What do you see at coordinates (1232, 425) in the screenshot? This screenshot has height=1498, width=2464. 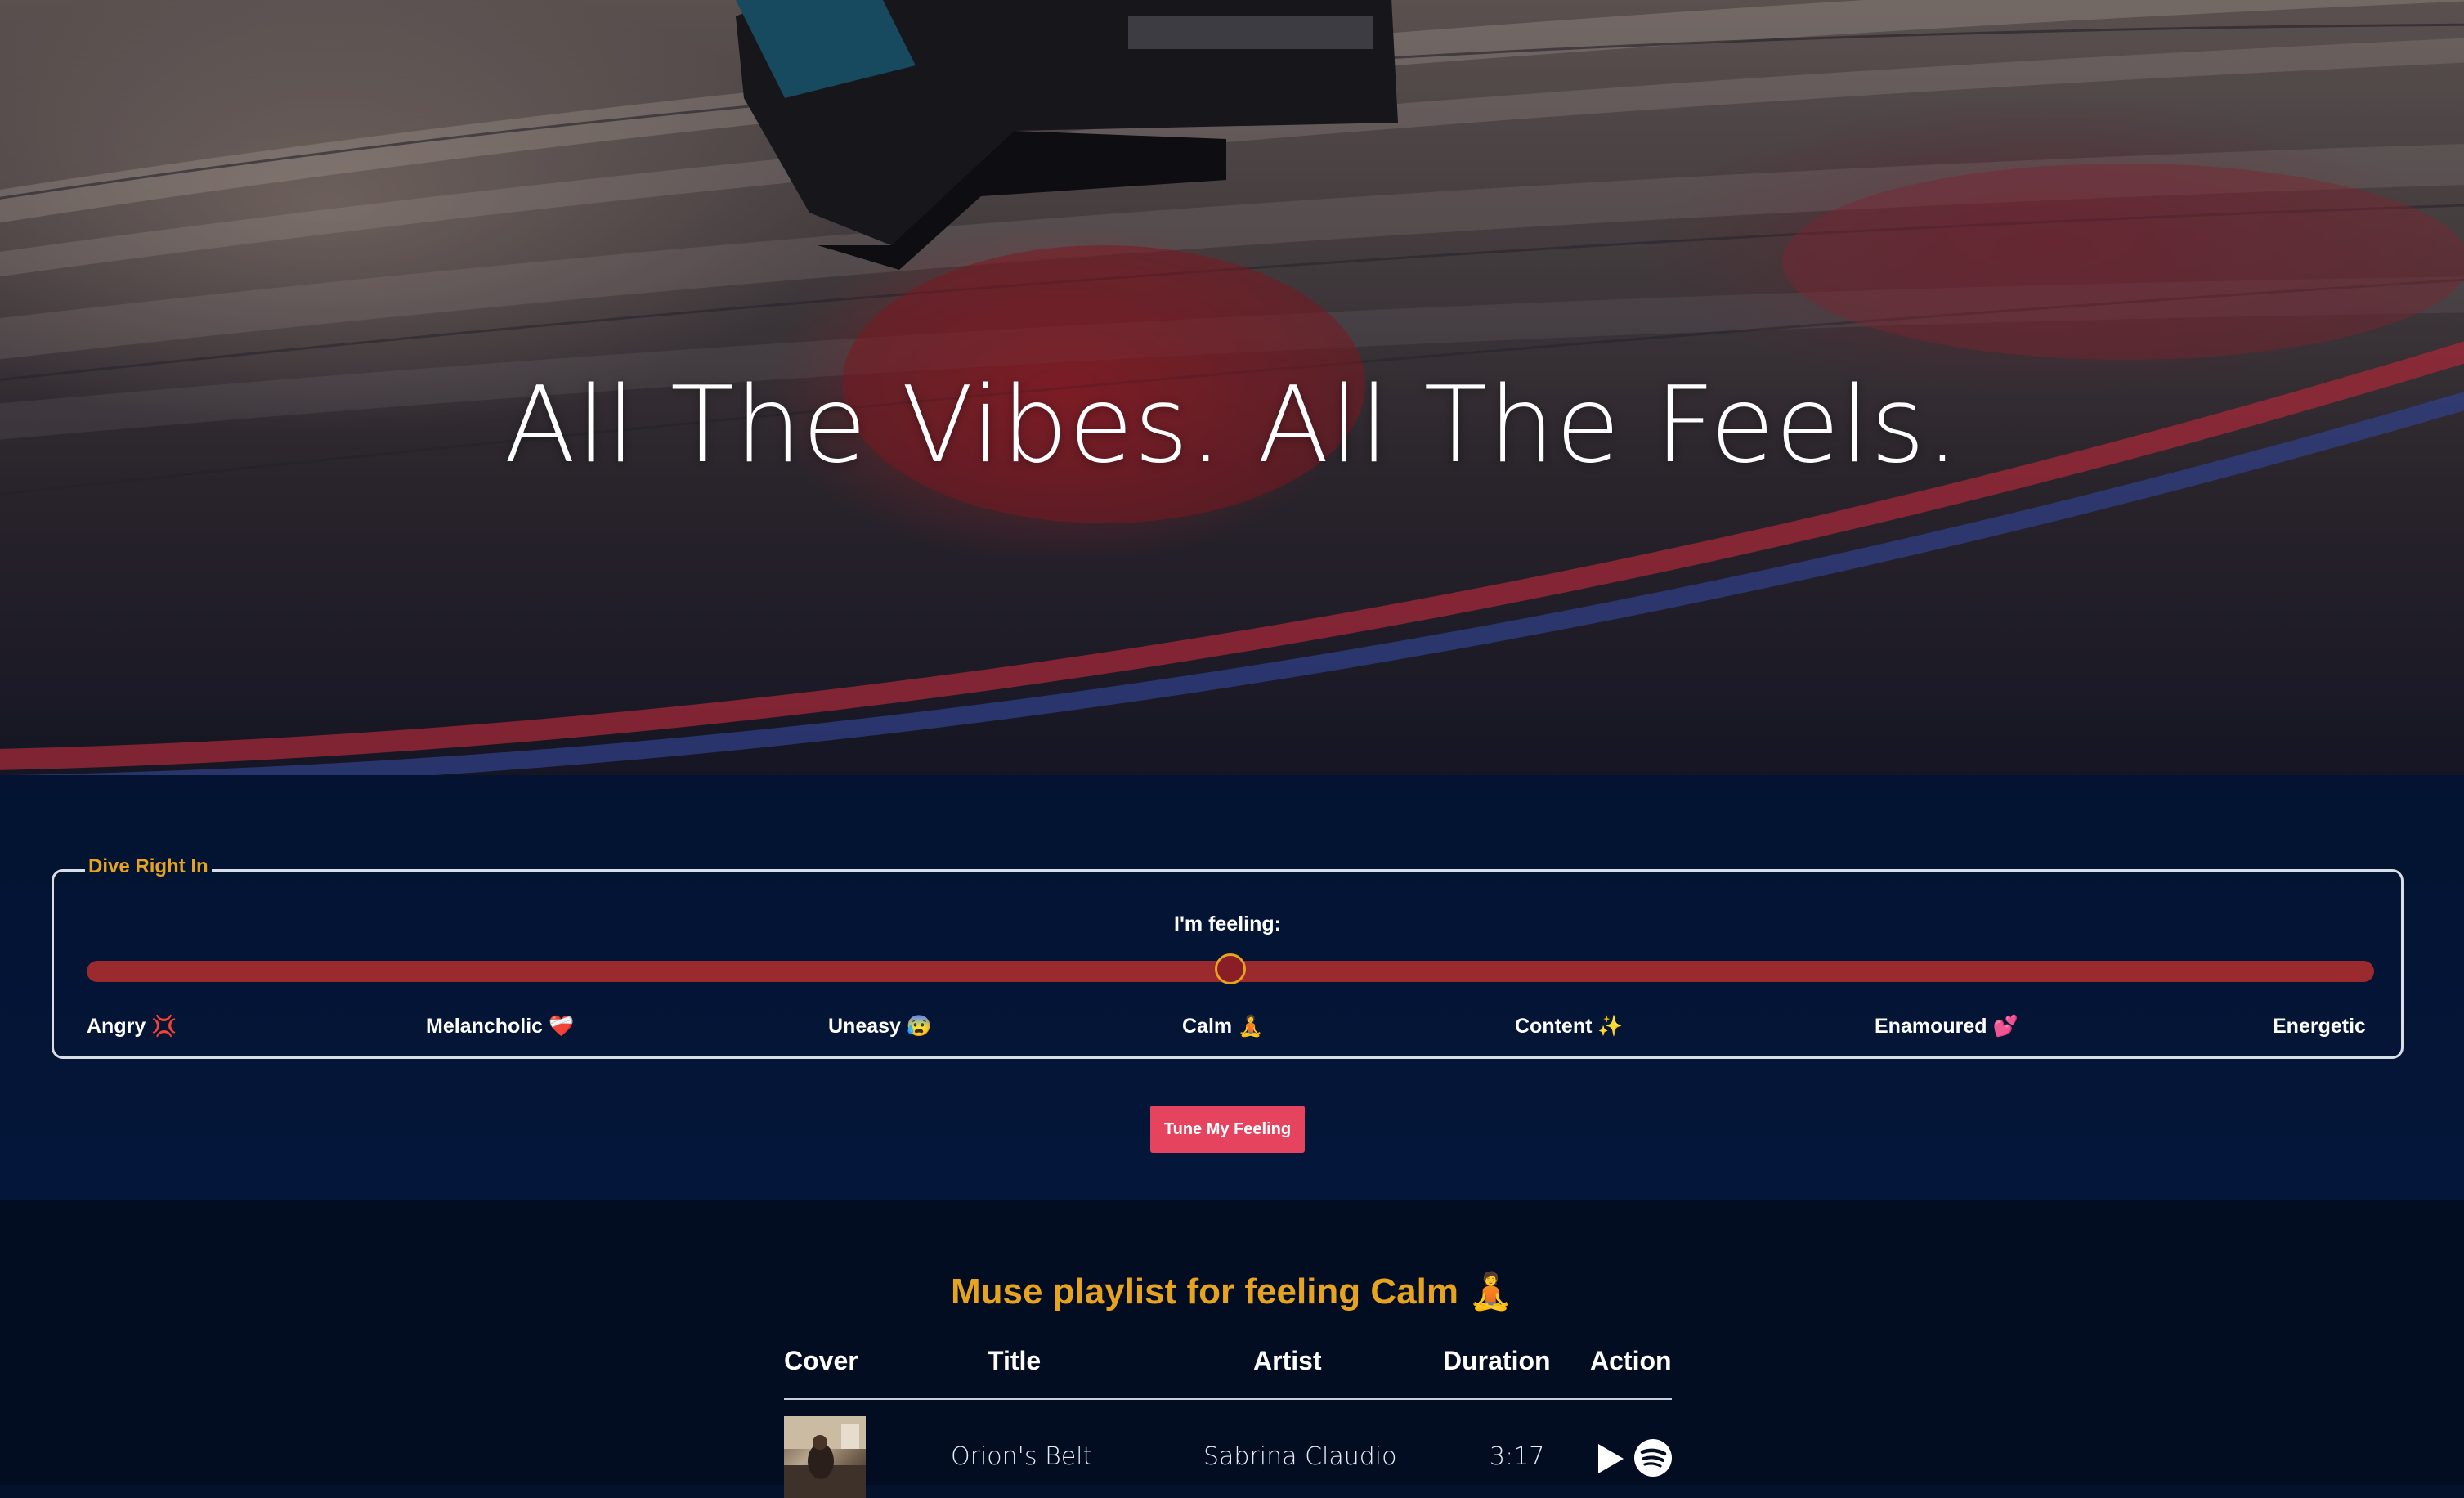 I see `hero-title: All The Vibes. All The Feels.` at bounding box center [1232, 425].